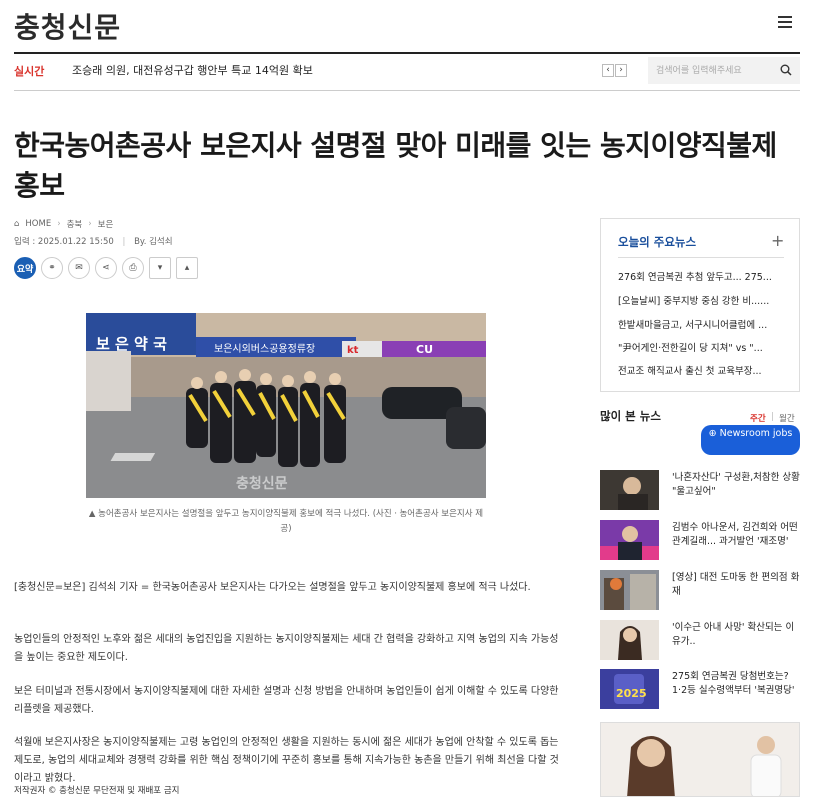  What do you see at coordinates (407, 53) in the screenshot?
I see `header-divider` at bounding box center [407, 53].